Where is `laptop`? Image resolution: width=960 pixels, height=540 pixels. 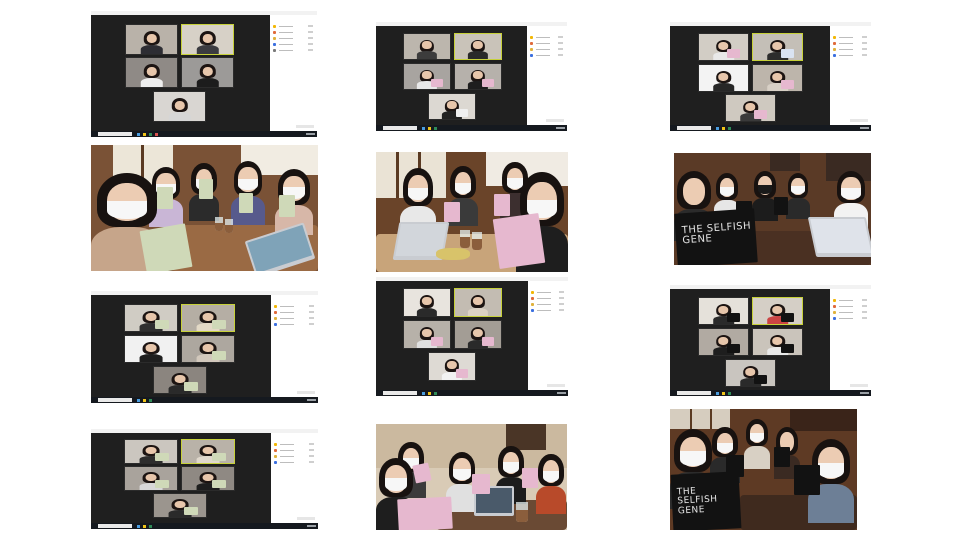 laptop is located at coordinates (839, 237).